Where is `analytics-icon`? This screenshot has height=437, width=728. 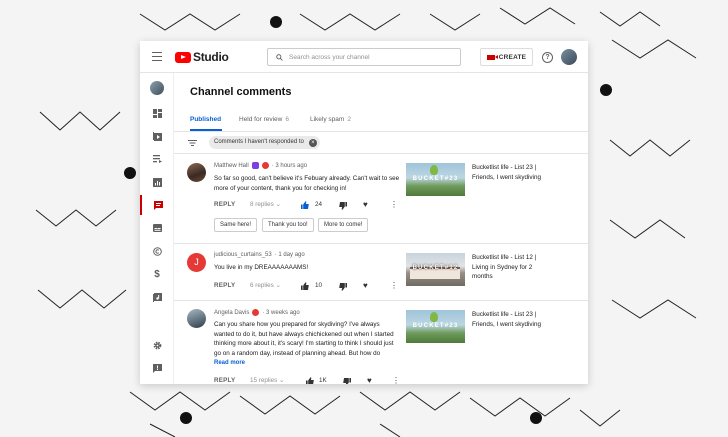
analytics-icon is located at coordinates (157, 182).